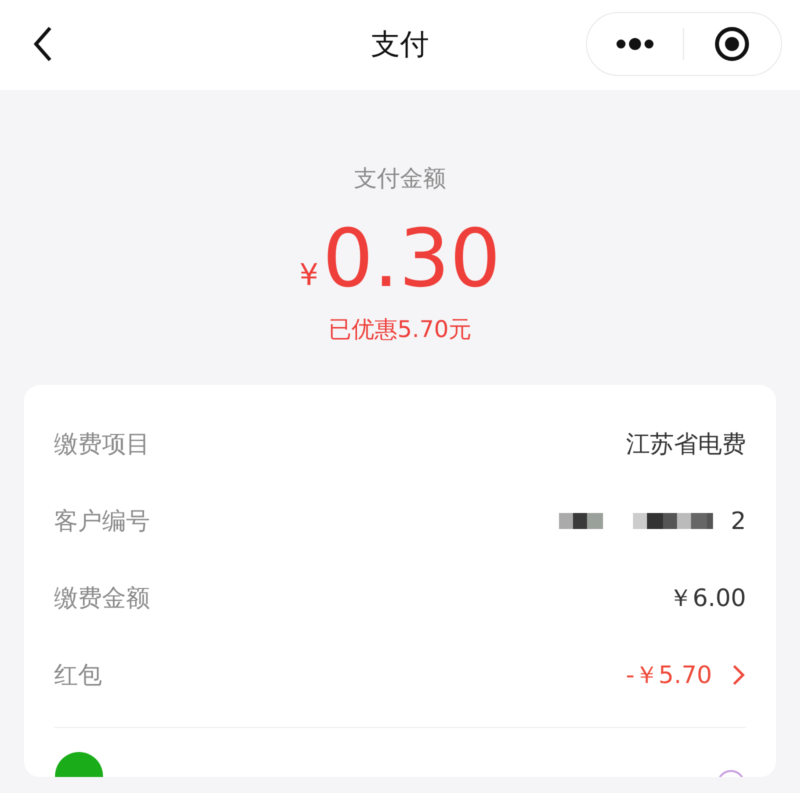  I want to click on payment-amount: 0.30, so click(411, 258).